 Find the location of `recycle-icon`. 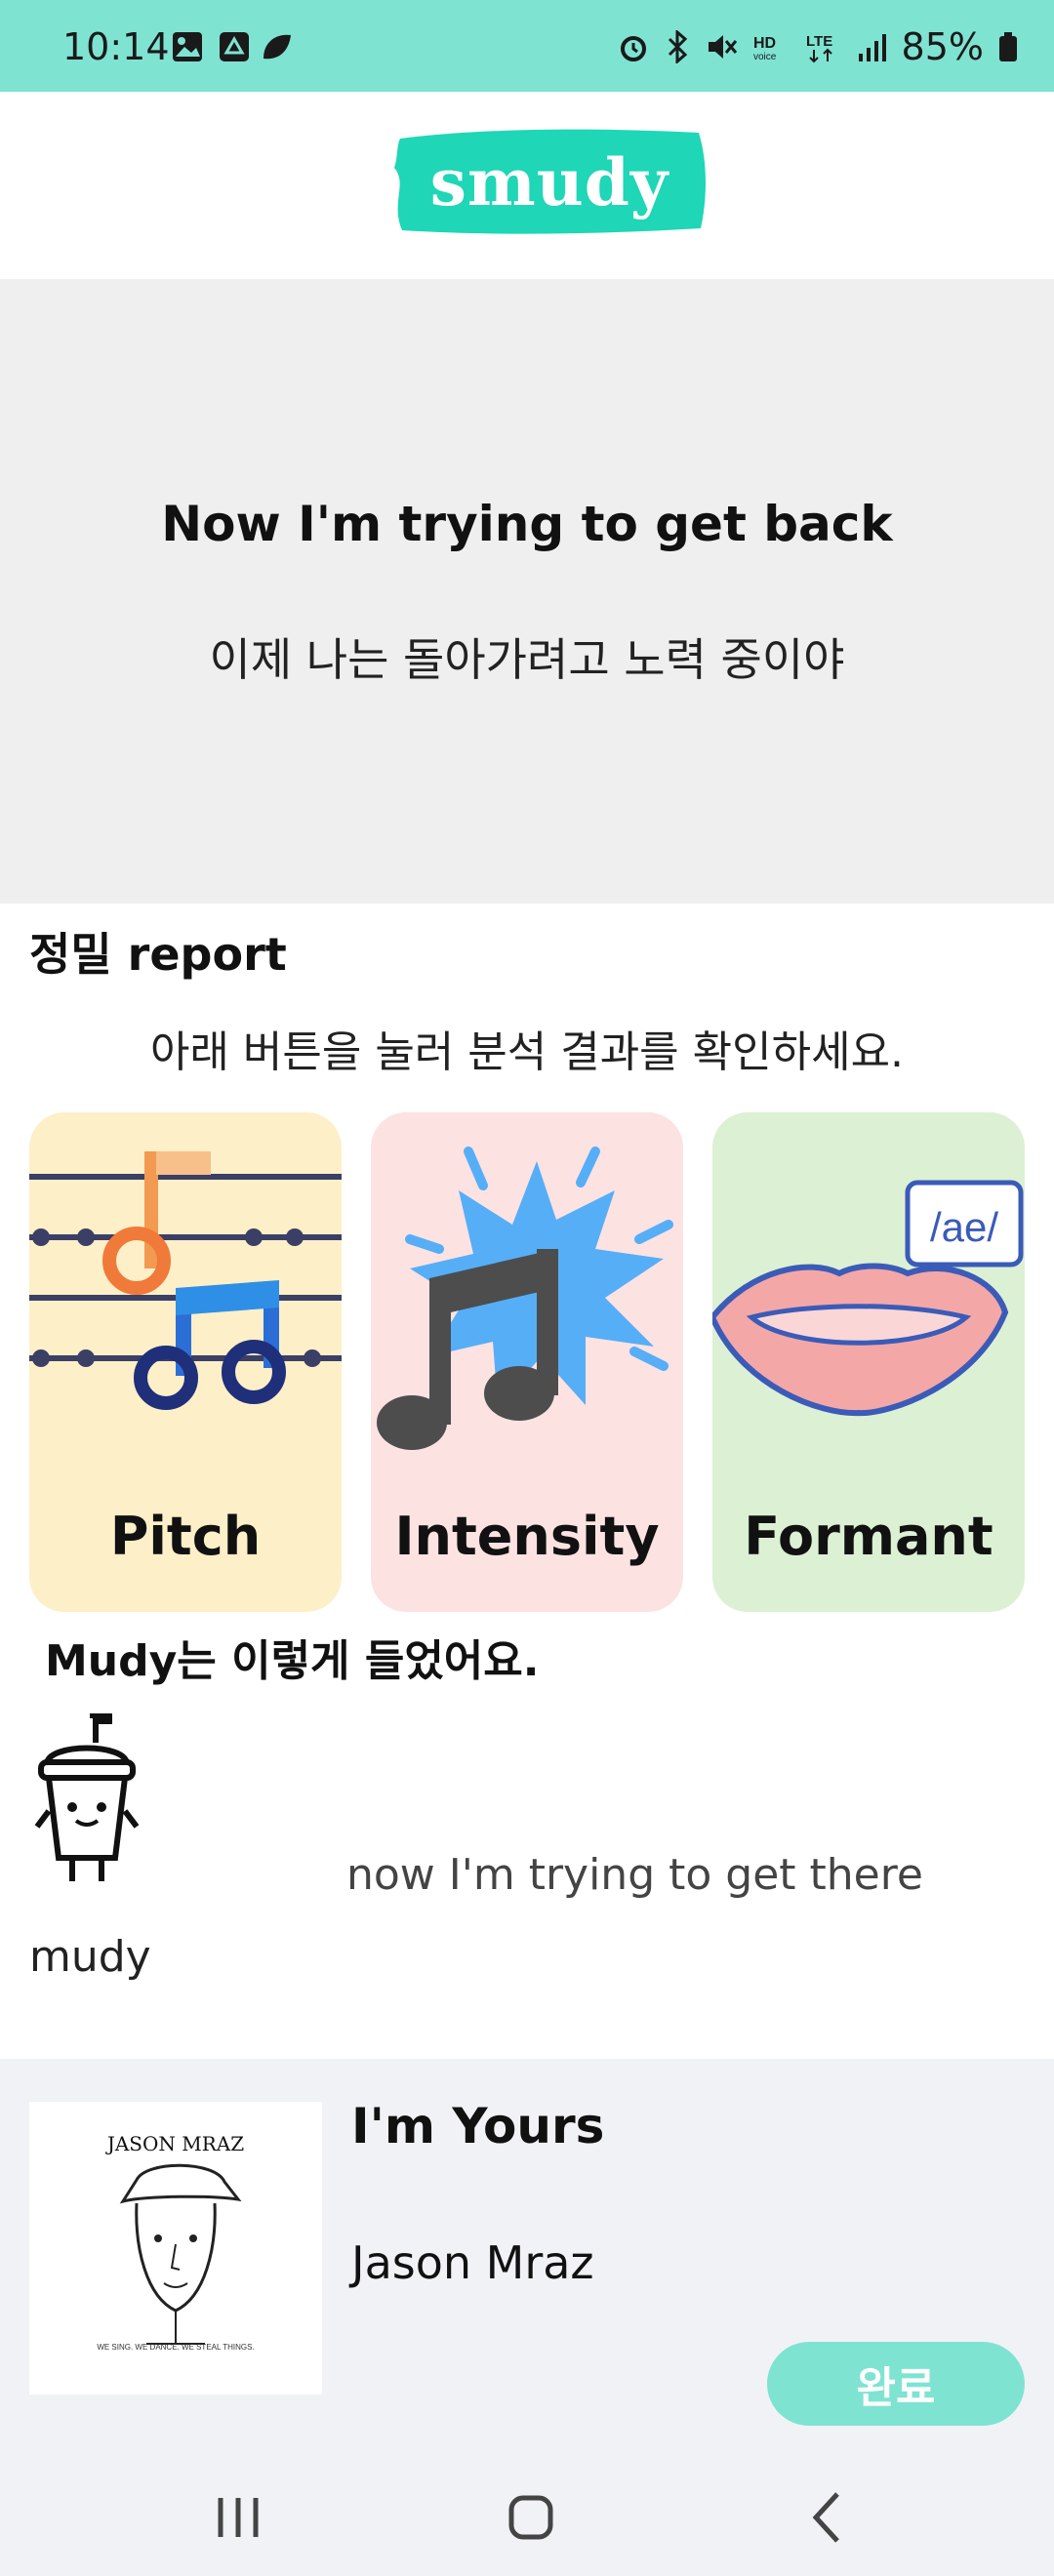

recycle-icon is located at coordinates (234, 46).